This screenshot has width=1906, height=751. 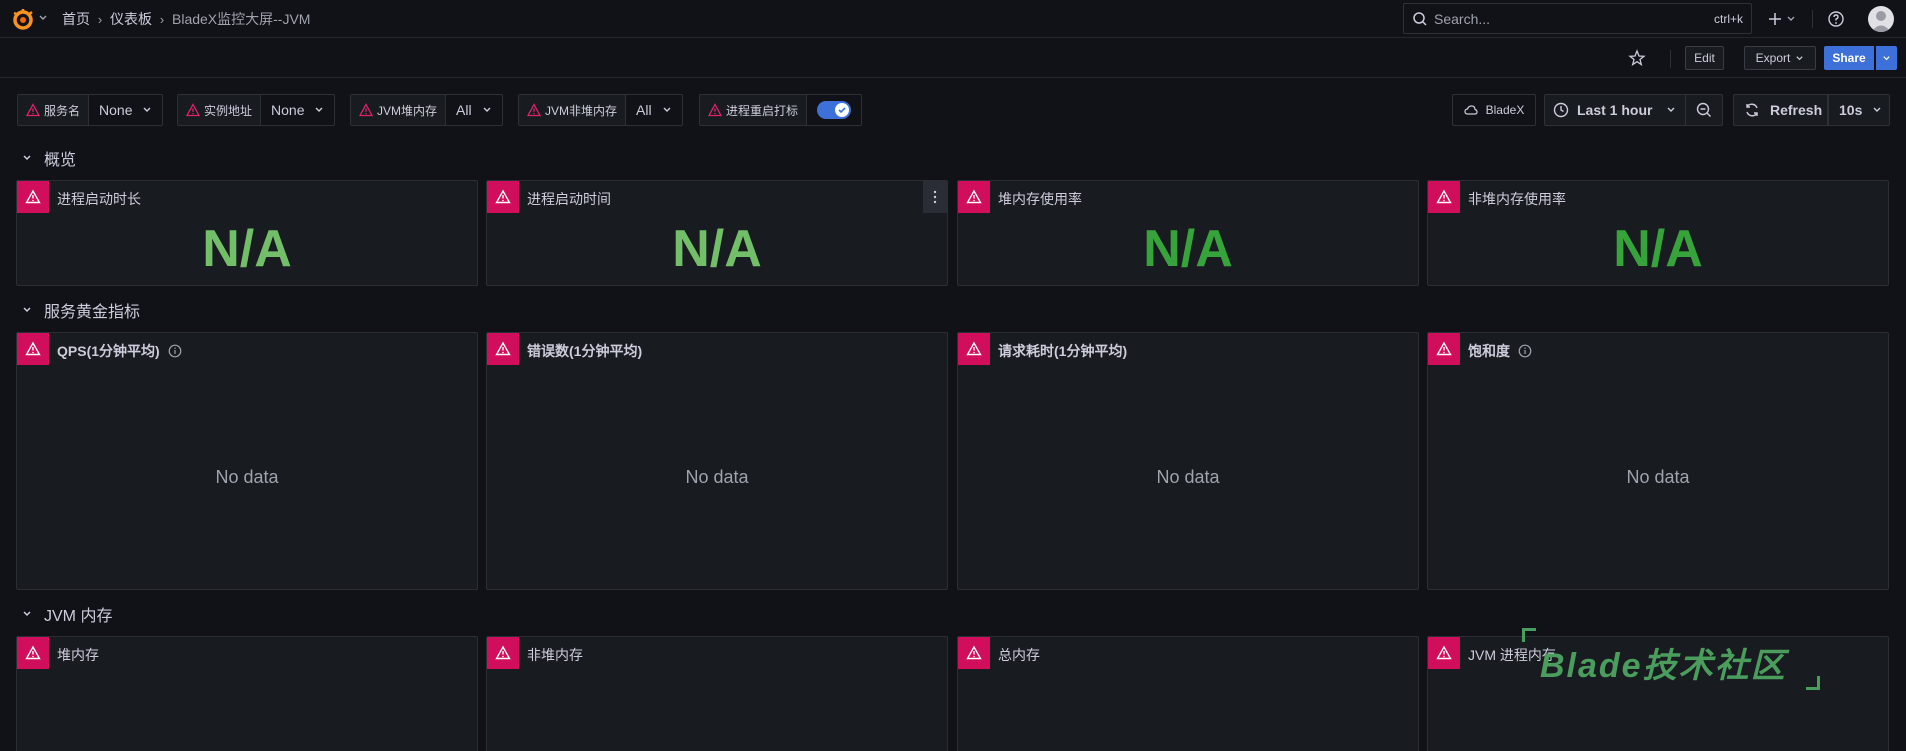 I want to click on panel-saturation: 饱和度 No data, so click(x=1658, y=461).